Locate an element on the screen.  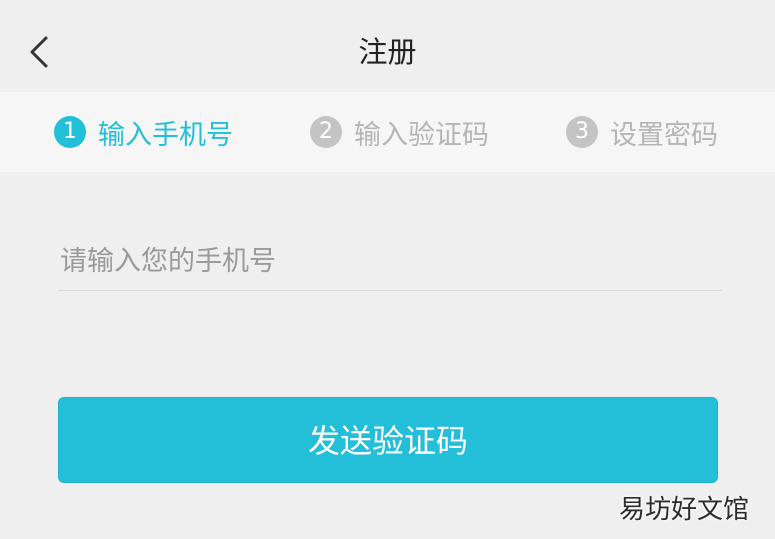
step-number-badge: 2 is located at coordinates (326, 132).